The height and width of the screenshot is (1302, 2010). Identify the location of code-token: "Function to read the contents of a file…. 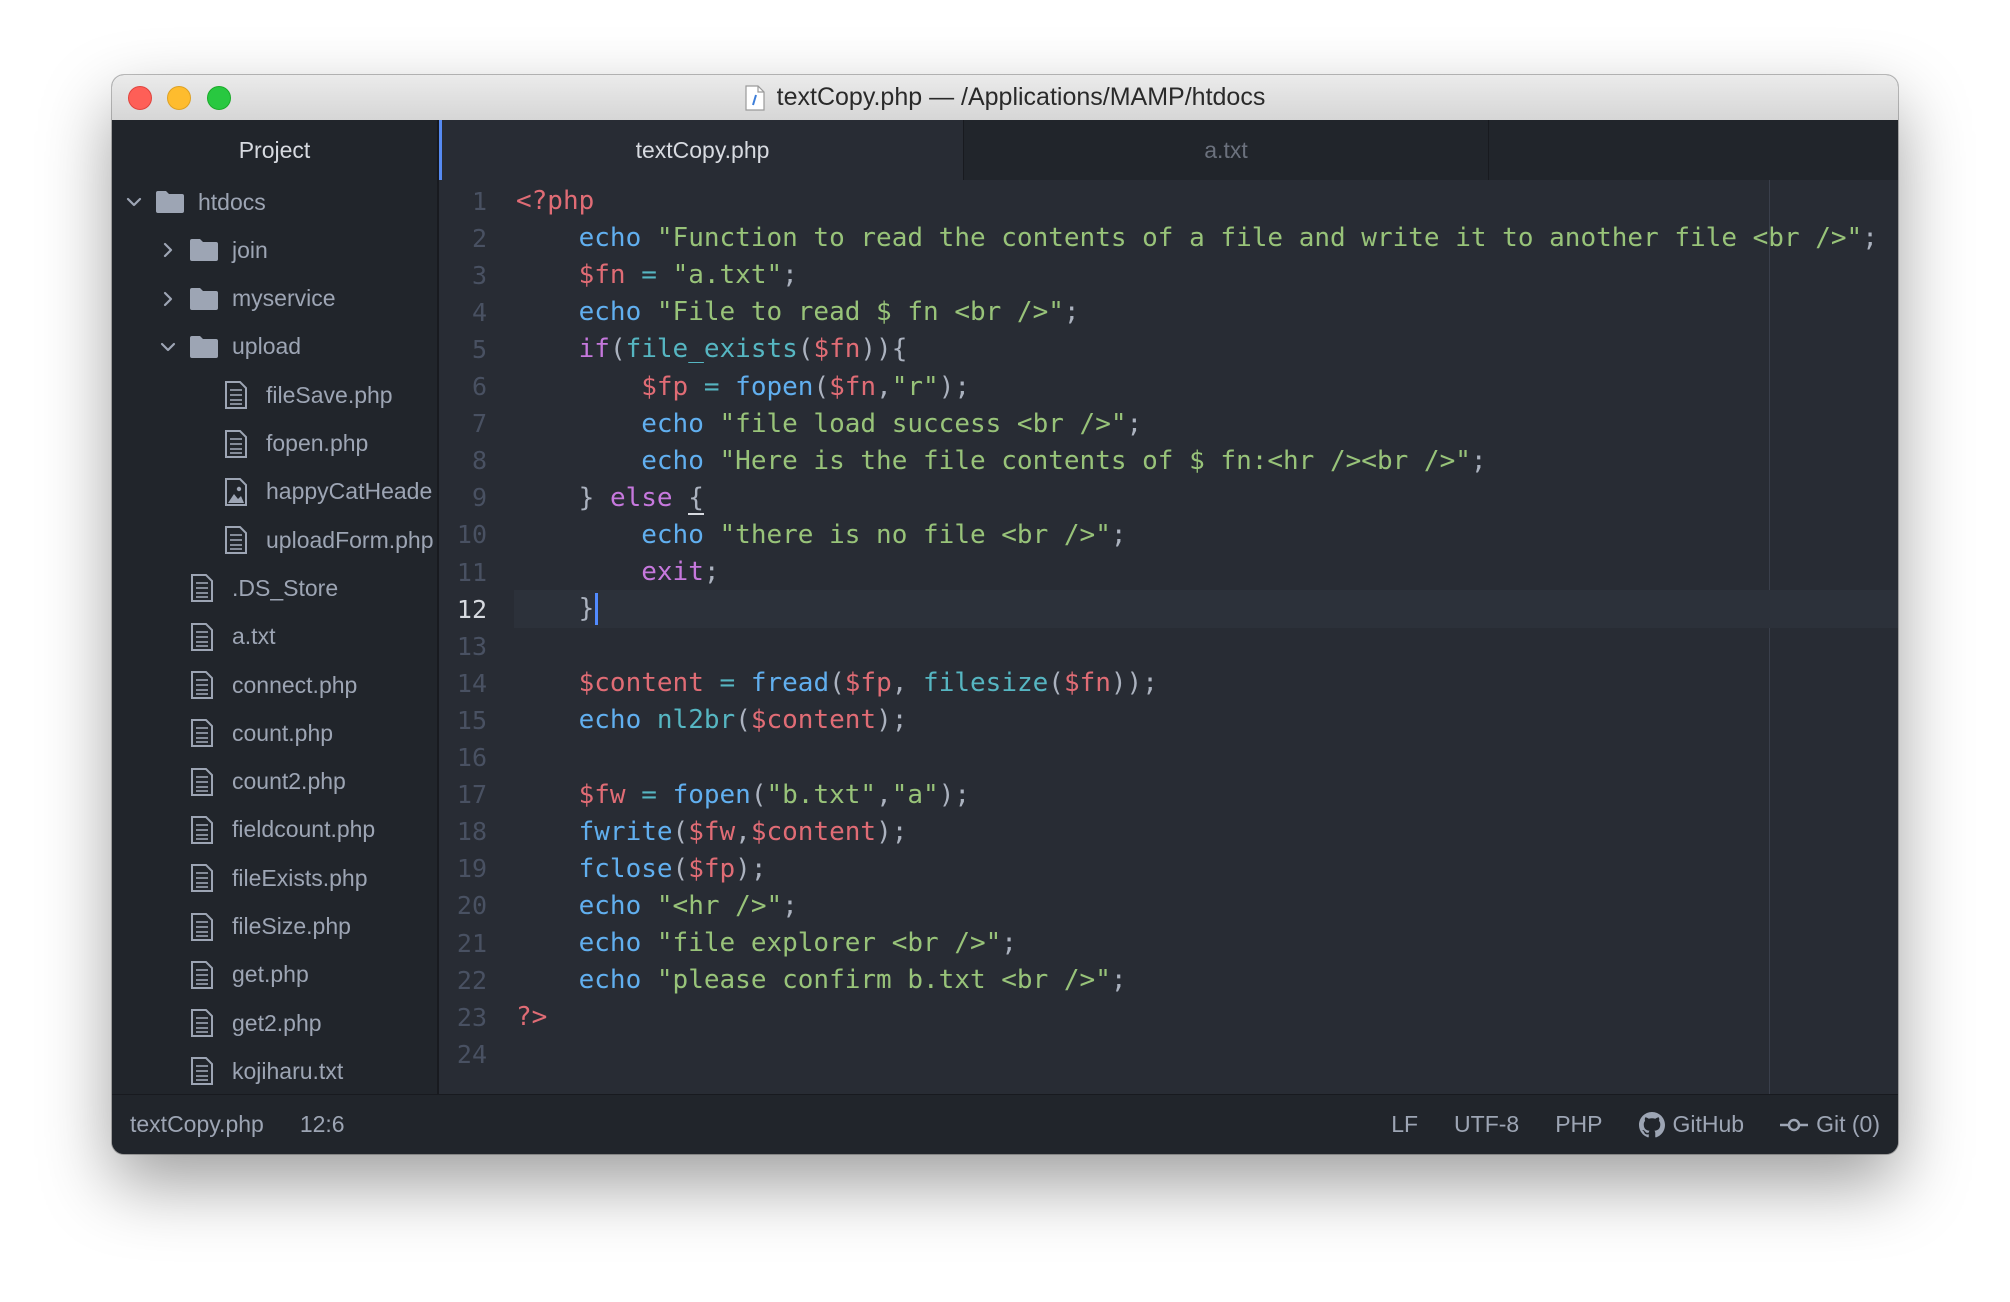
(1252, 238).